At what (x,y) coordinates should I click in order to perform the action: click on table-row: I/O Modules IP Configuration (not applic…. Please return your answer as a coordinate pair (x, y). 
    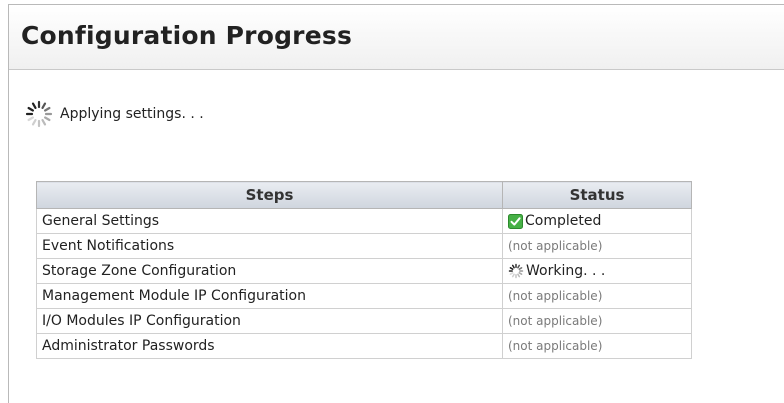
    Looking at the image, I should click on (364, 321).